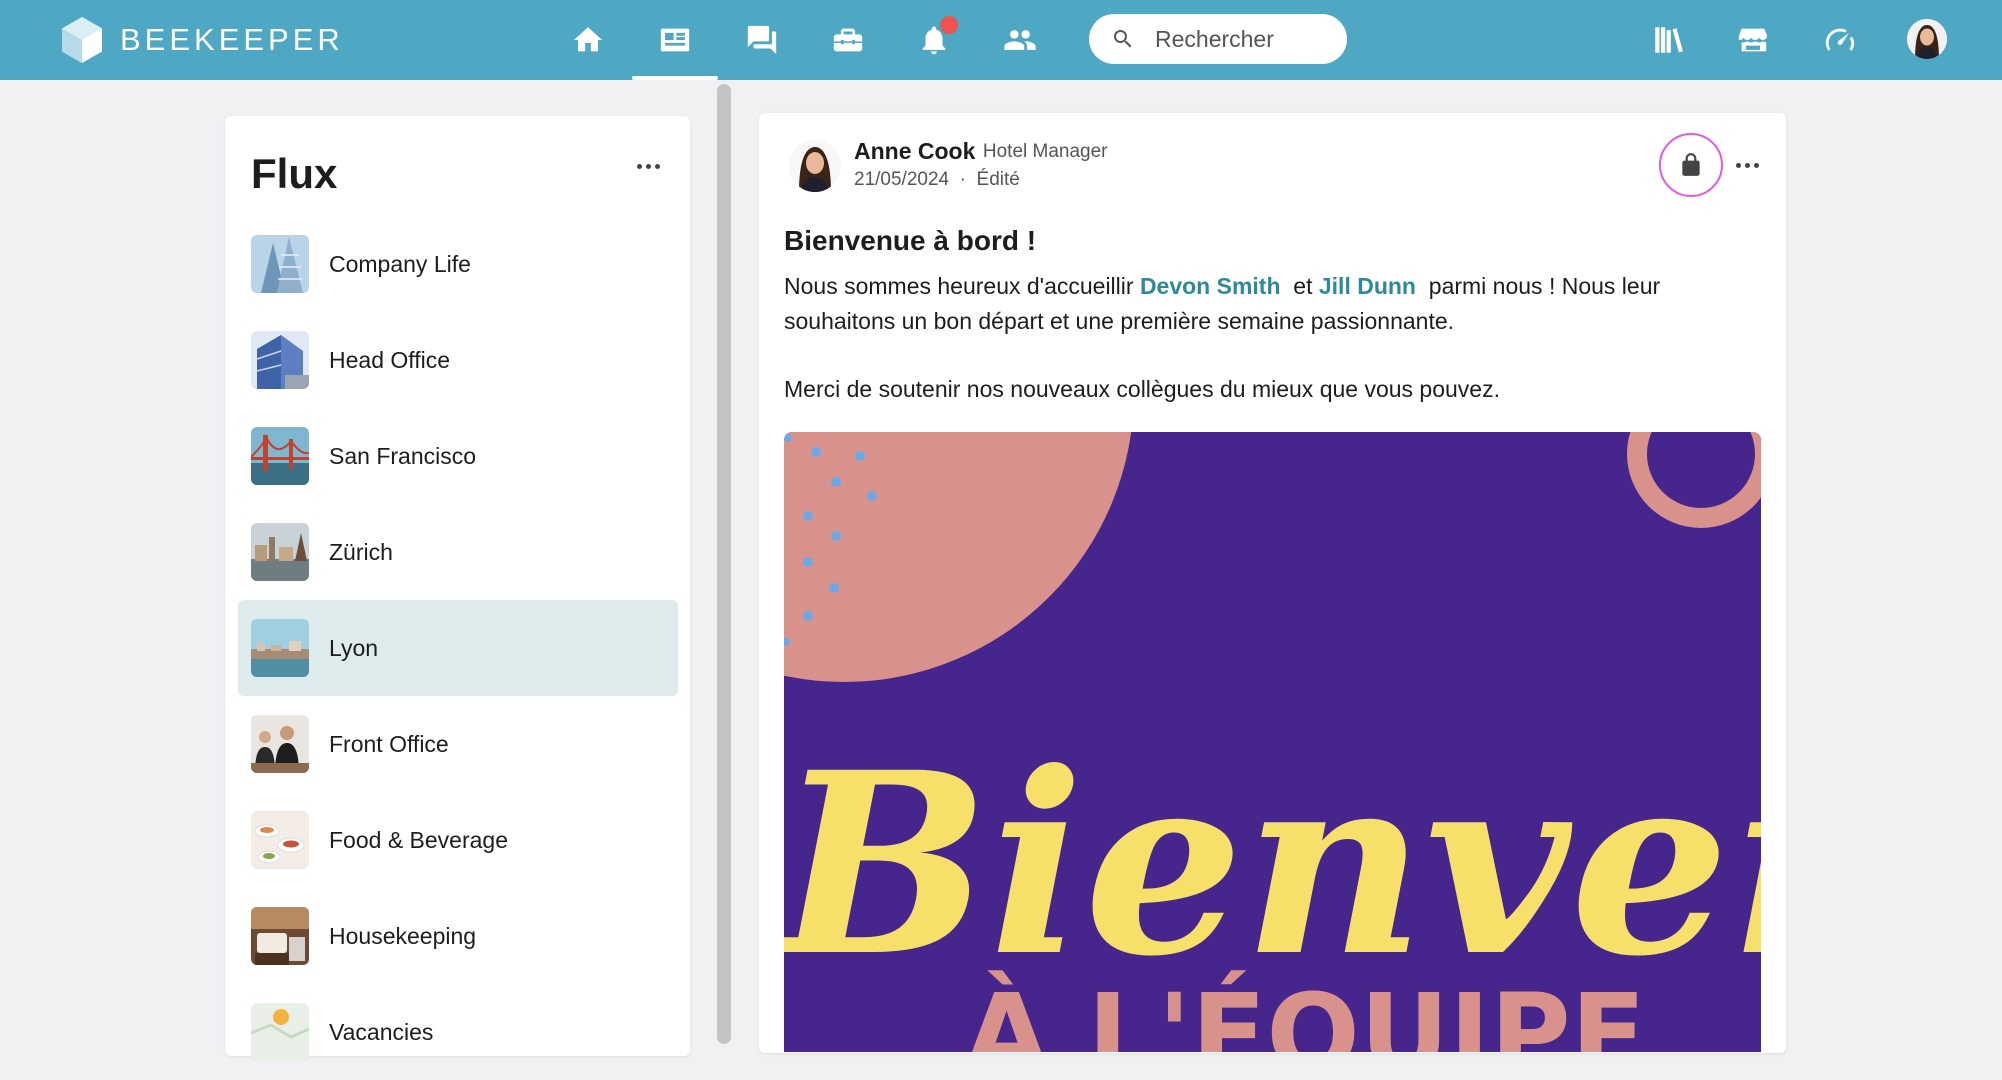  Describe the element at coordinates (82, 40) in the screenshot. I see `beekeeper-logo-icon` at that location.